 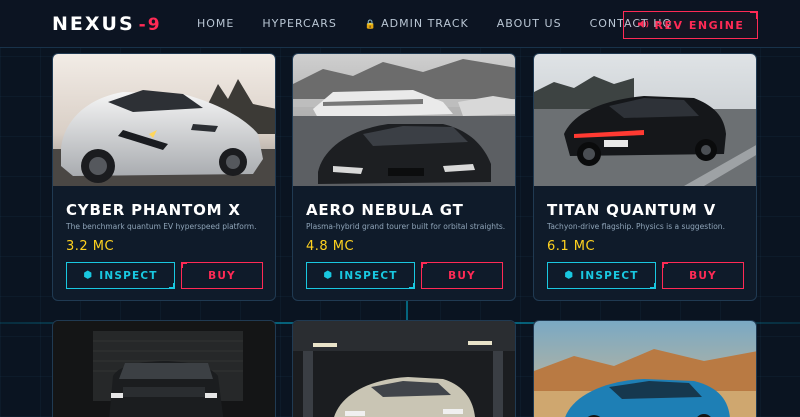 What do you see at coordinates (407, 311) in the screenshot?
I see `vertical-glow-line` at bounding box center [407, 311].